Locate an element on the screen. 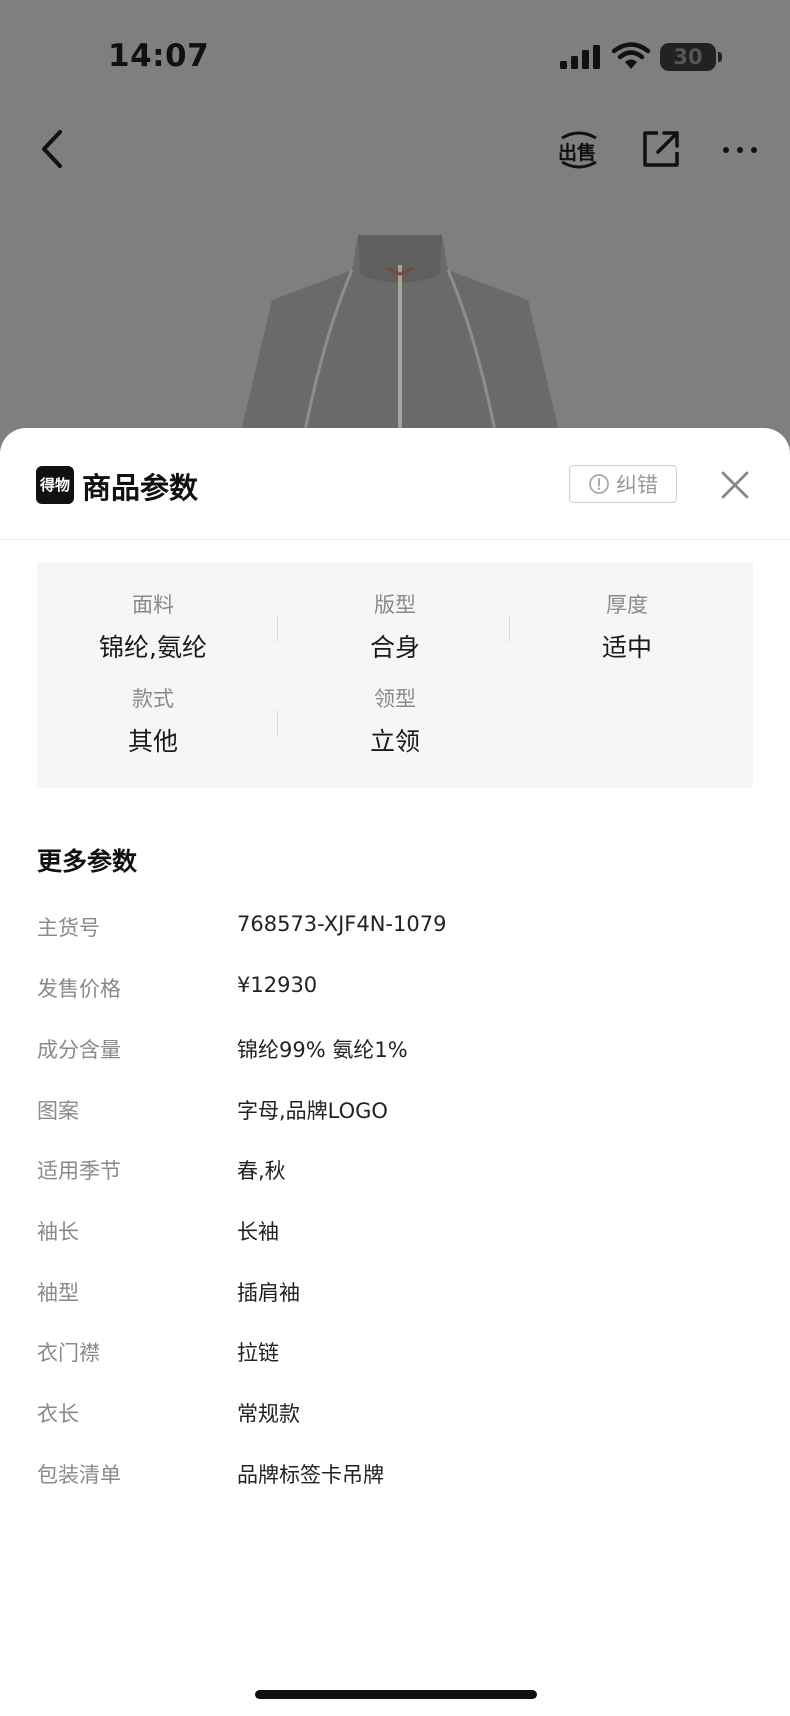  key-param-item: 面料 锦纶,氨纶 is located at coordinates (153, 627).